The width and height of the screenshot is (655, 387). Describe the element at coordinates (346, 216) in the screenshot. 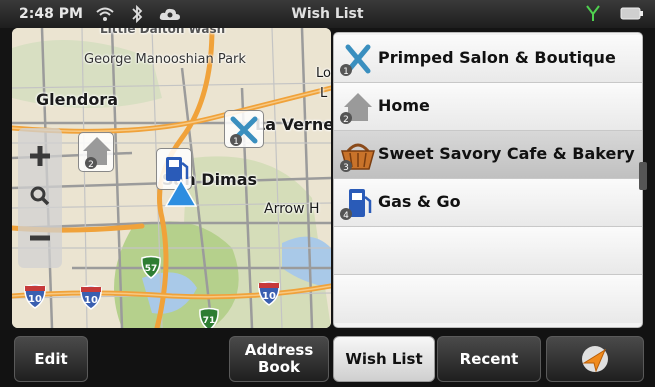

I see `list-item-number: 4` at that location.